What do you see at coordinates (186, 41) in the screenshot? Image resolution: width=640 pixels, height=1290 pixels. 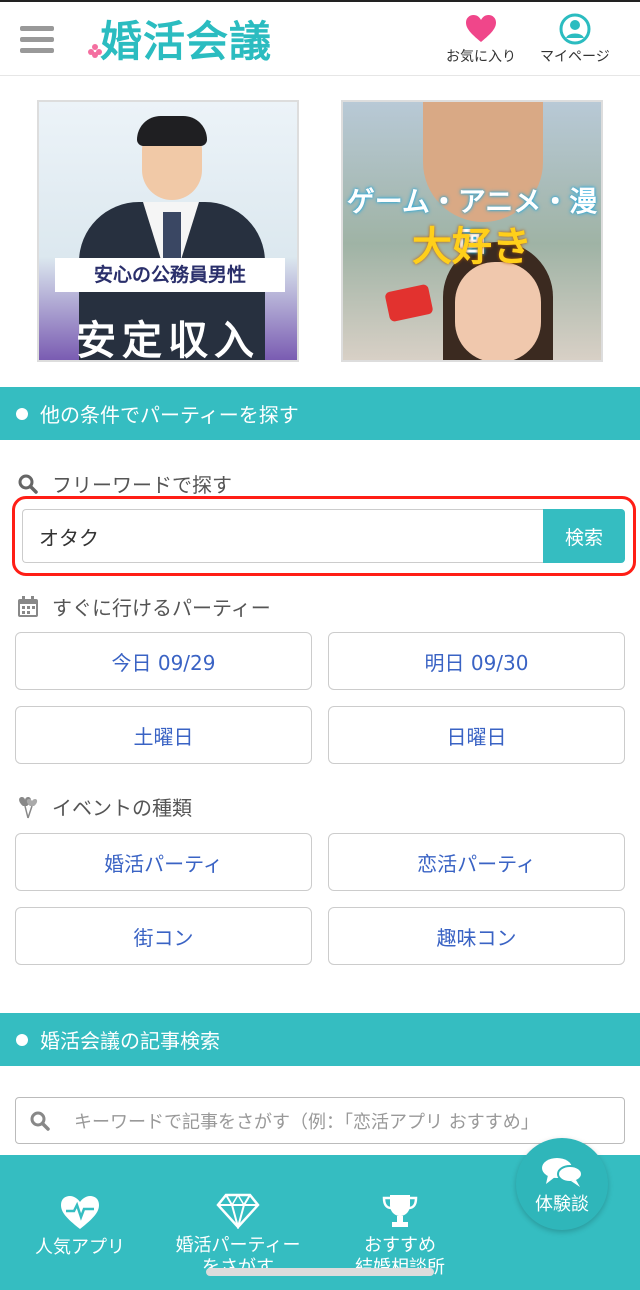 I see `logo-text: 婚活会議` at bounding box center [186, 41].